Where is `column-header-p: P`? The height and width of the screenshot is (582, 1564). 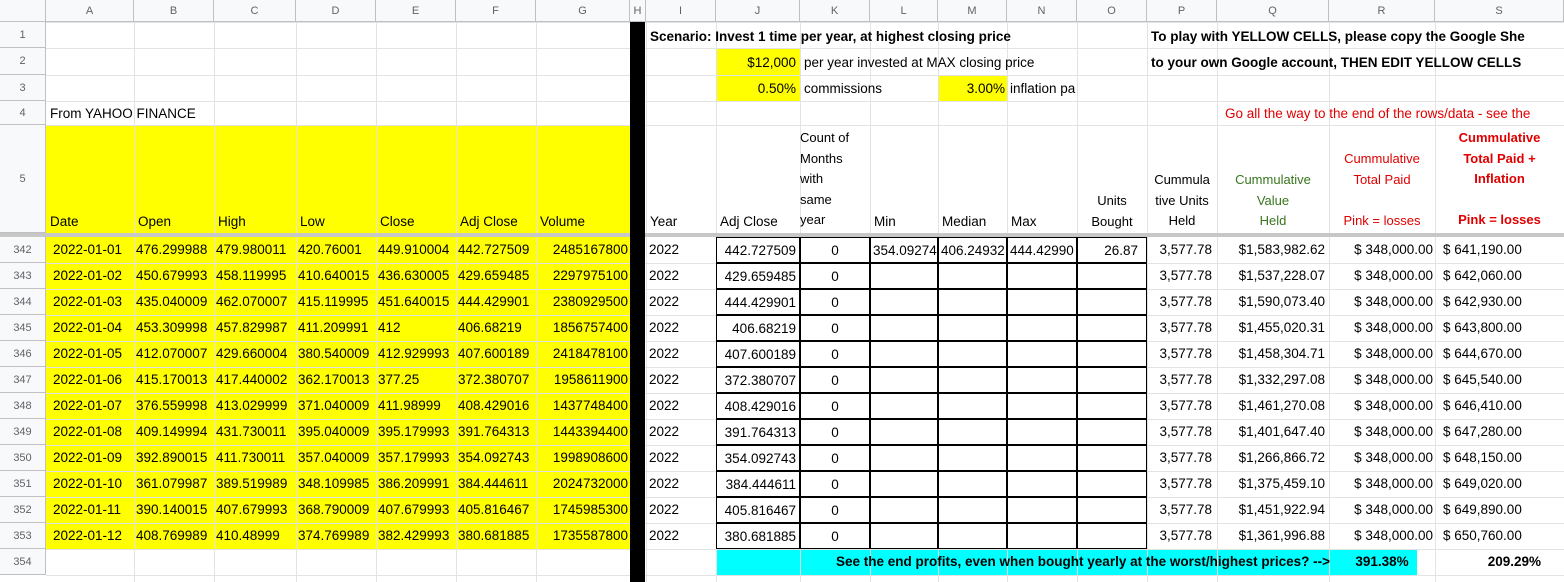
column-header-p: P is located at coordinates (1182, 11).